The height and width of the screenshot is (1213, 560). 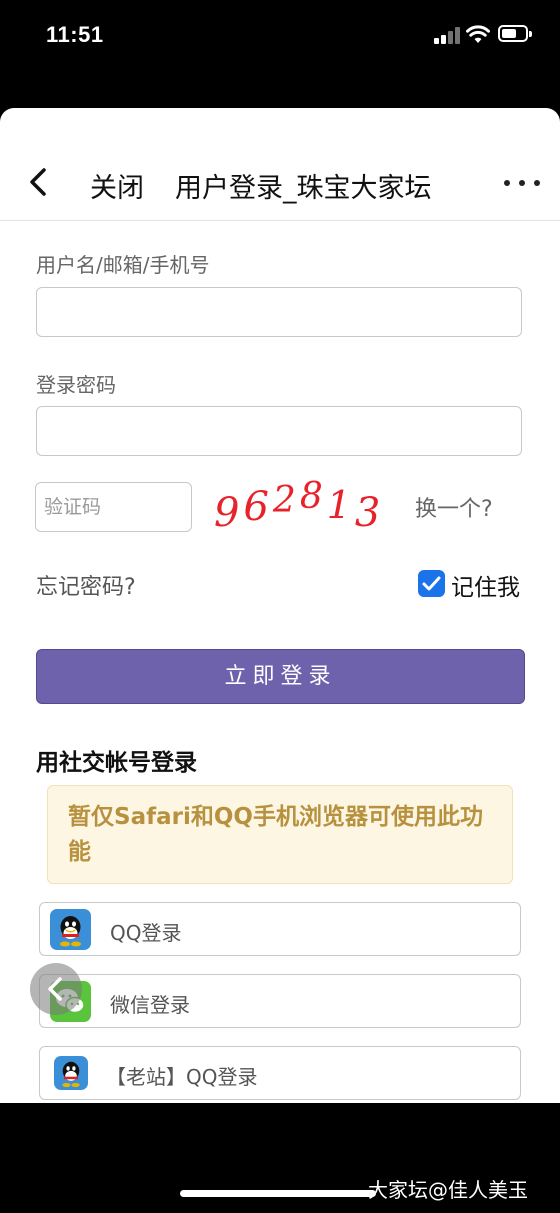 What do you see at coordinates (278, 1193) in the screenshot?
I see `home-indicator` at bounding box center [278, 1193].